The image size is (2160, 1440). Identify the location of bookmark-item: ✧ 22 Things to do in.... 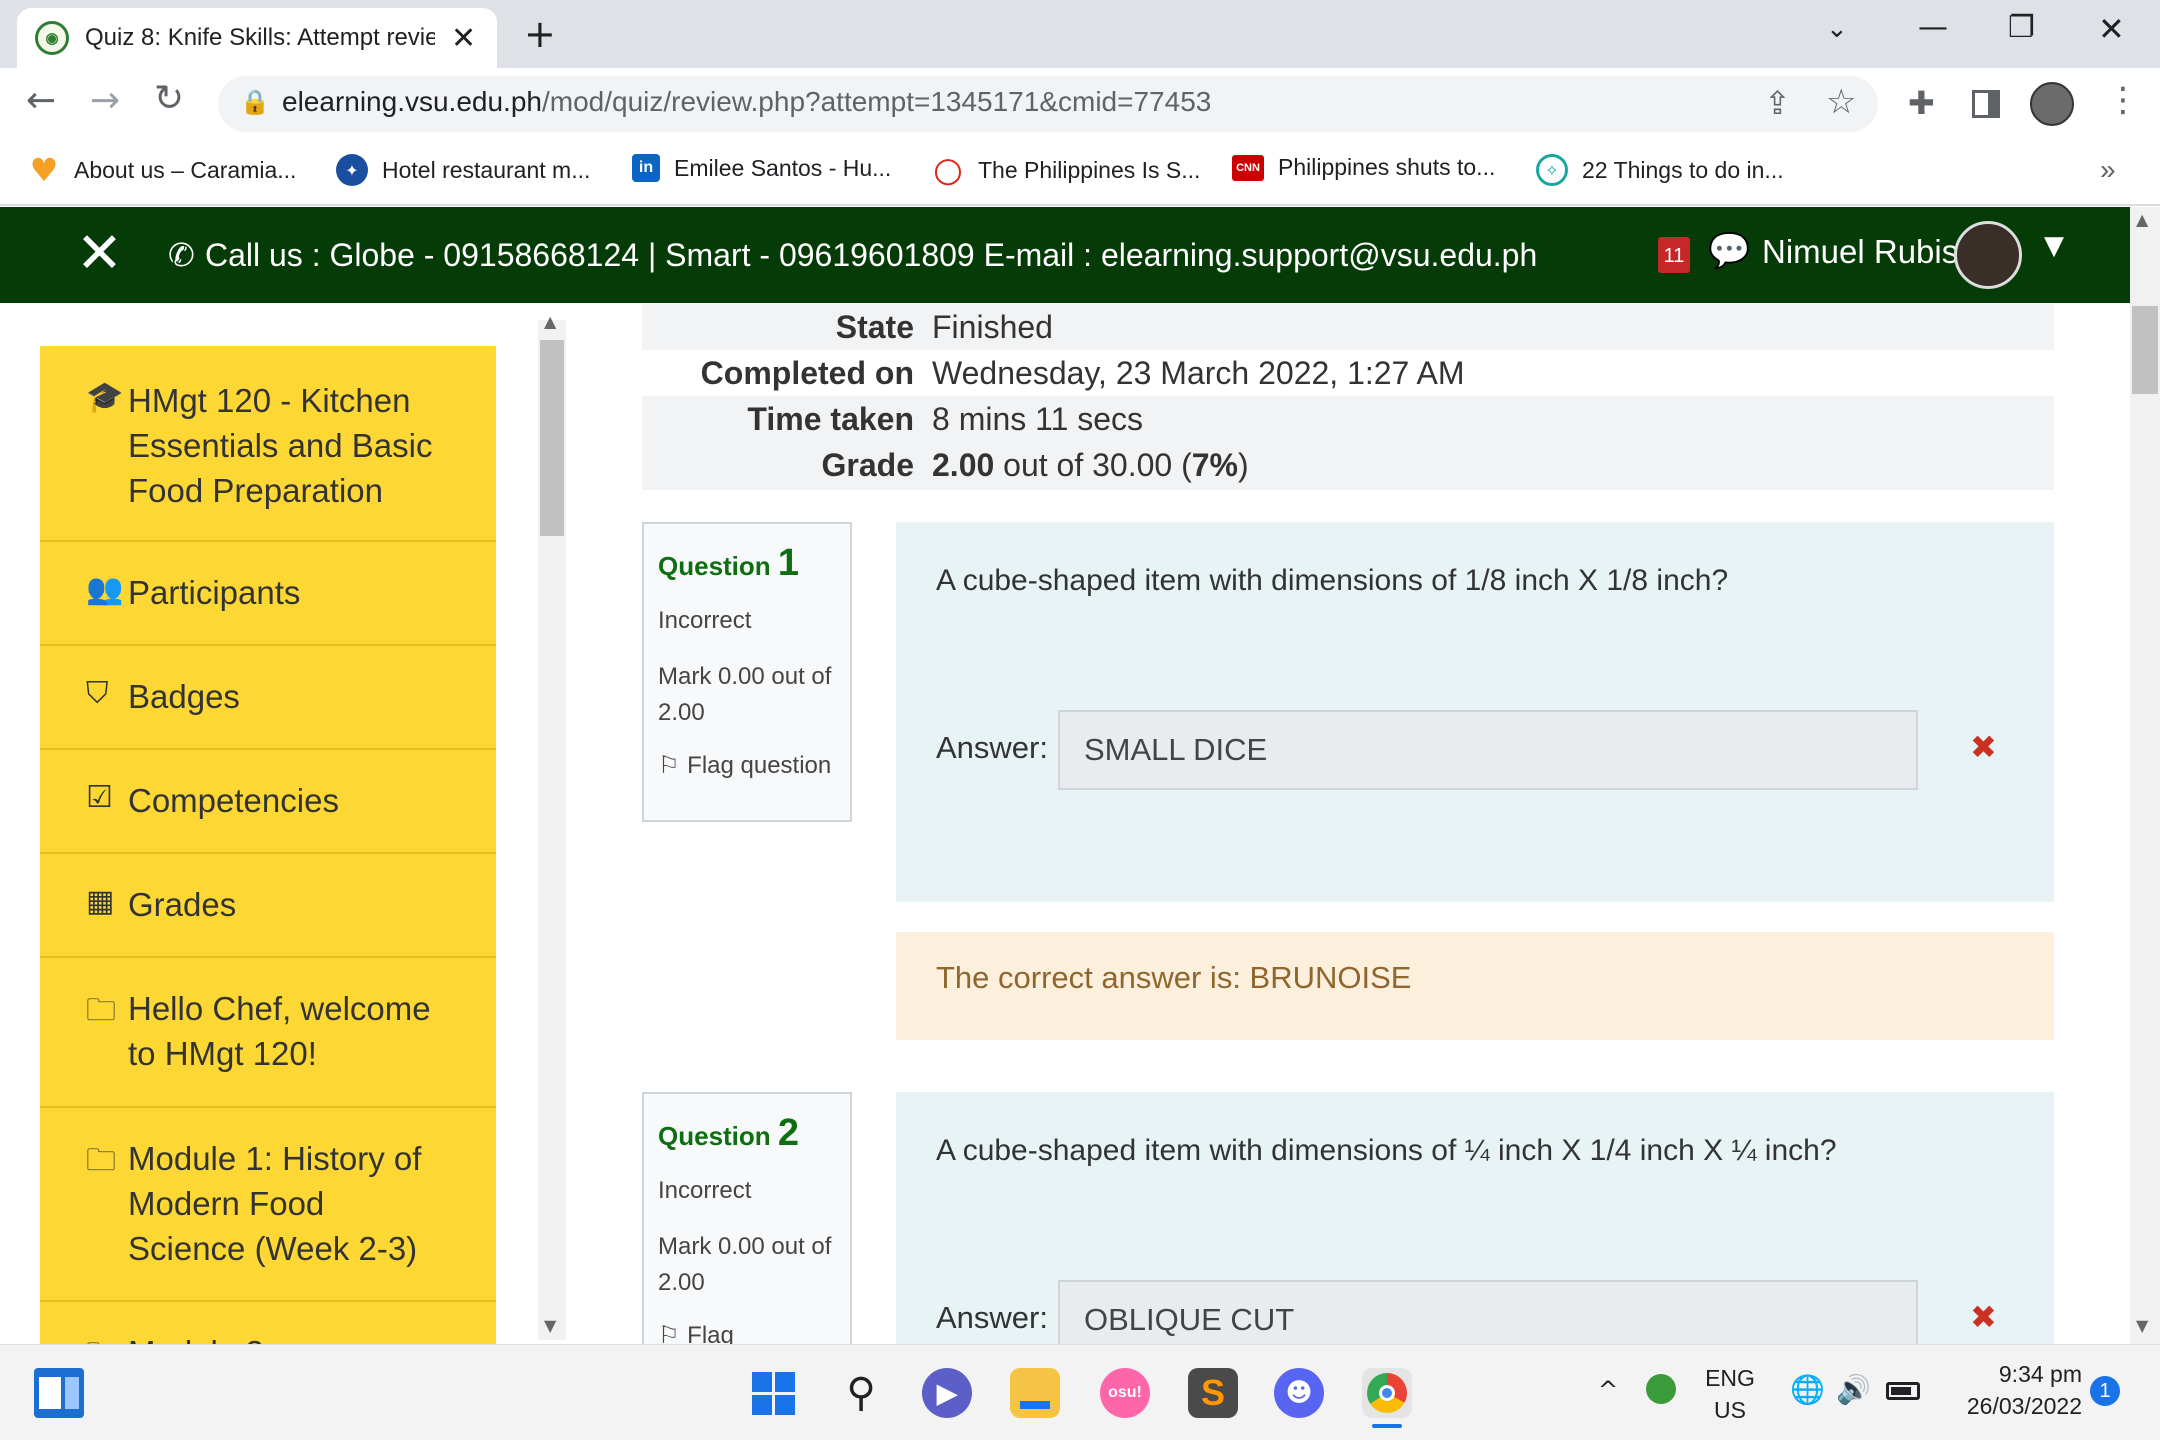
(1660, 170).